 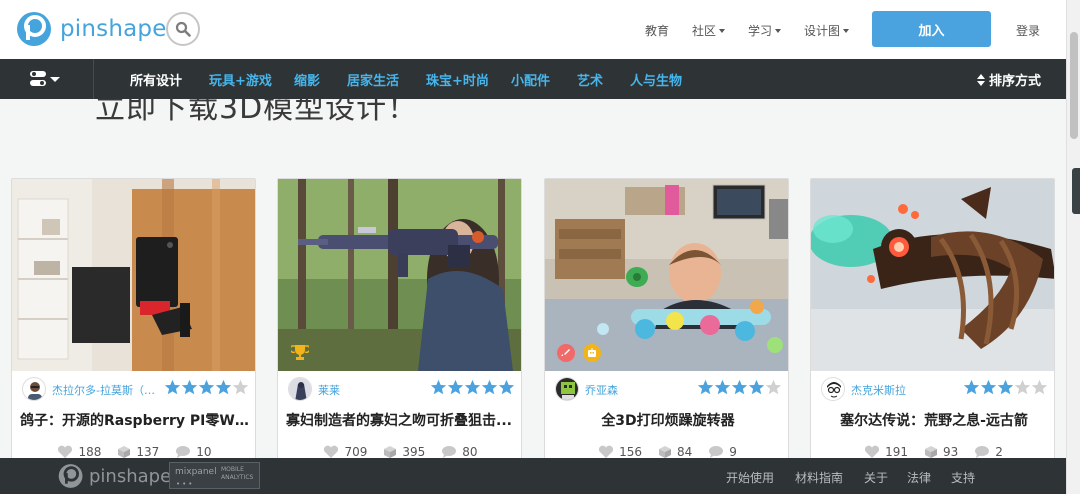 I want to click on comments-count: 2, so click(x=999, y=452).